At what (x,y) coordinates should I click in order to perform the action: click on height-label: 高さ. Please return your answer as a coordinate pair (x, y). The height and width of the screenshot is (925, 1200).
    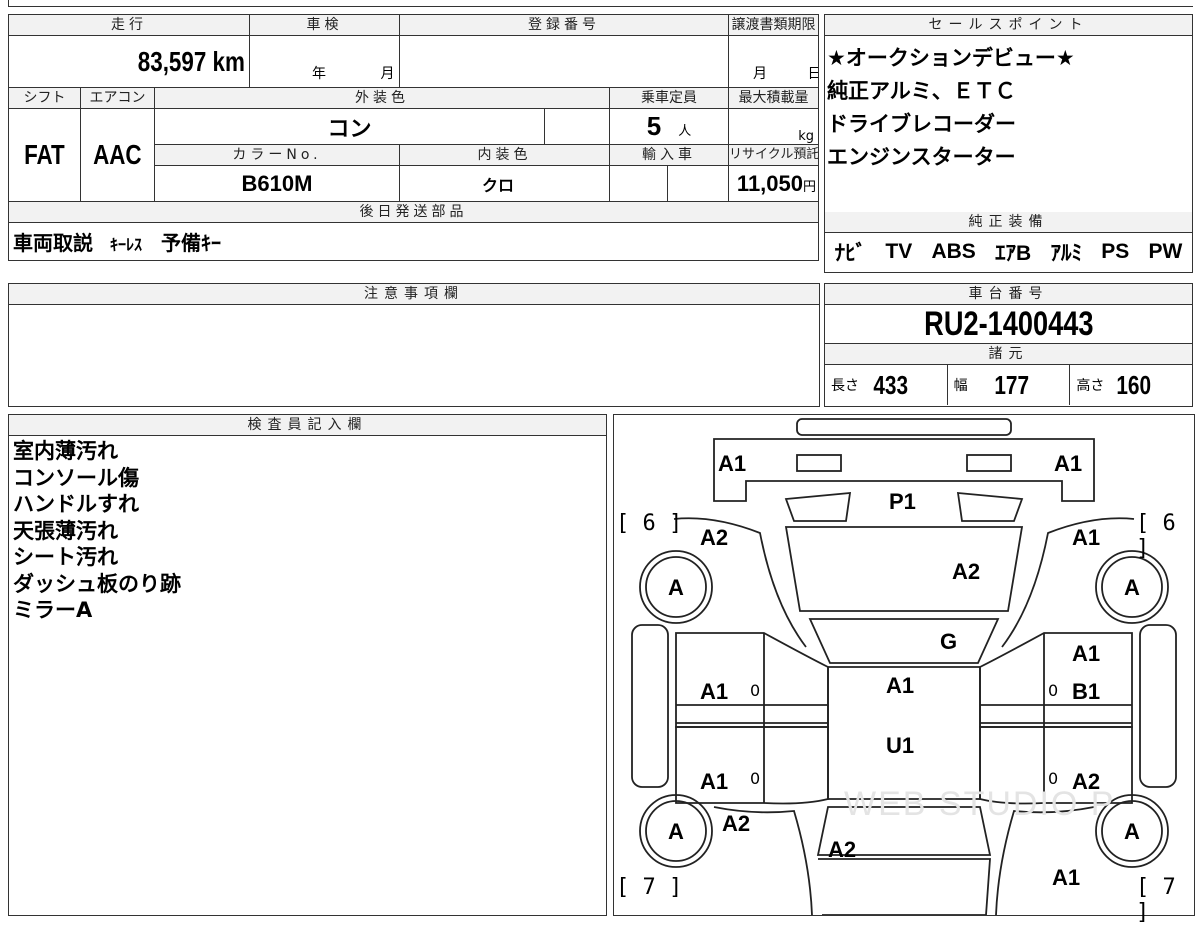
    Looking at the image, I should click on (1090, 386).